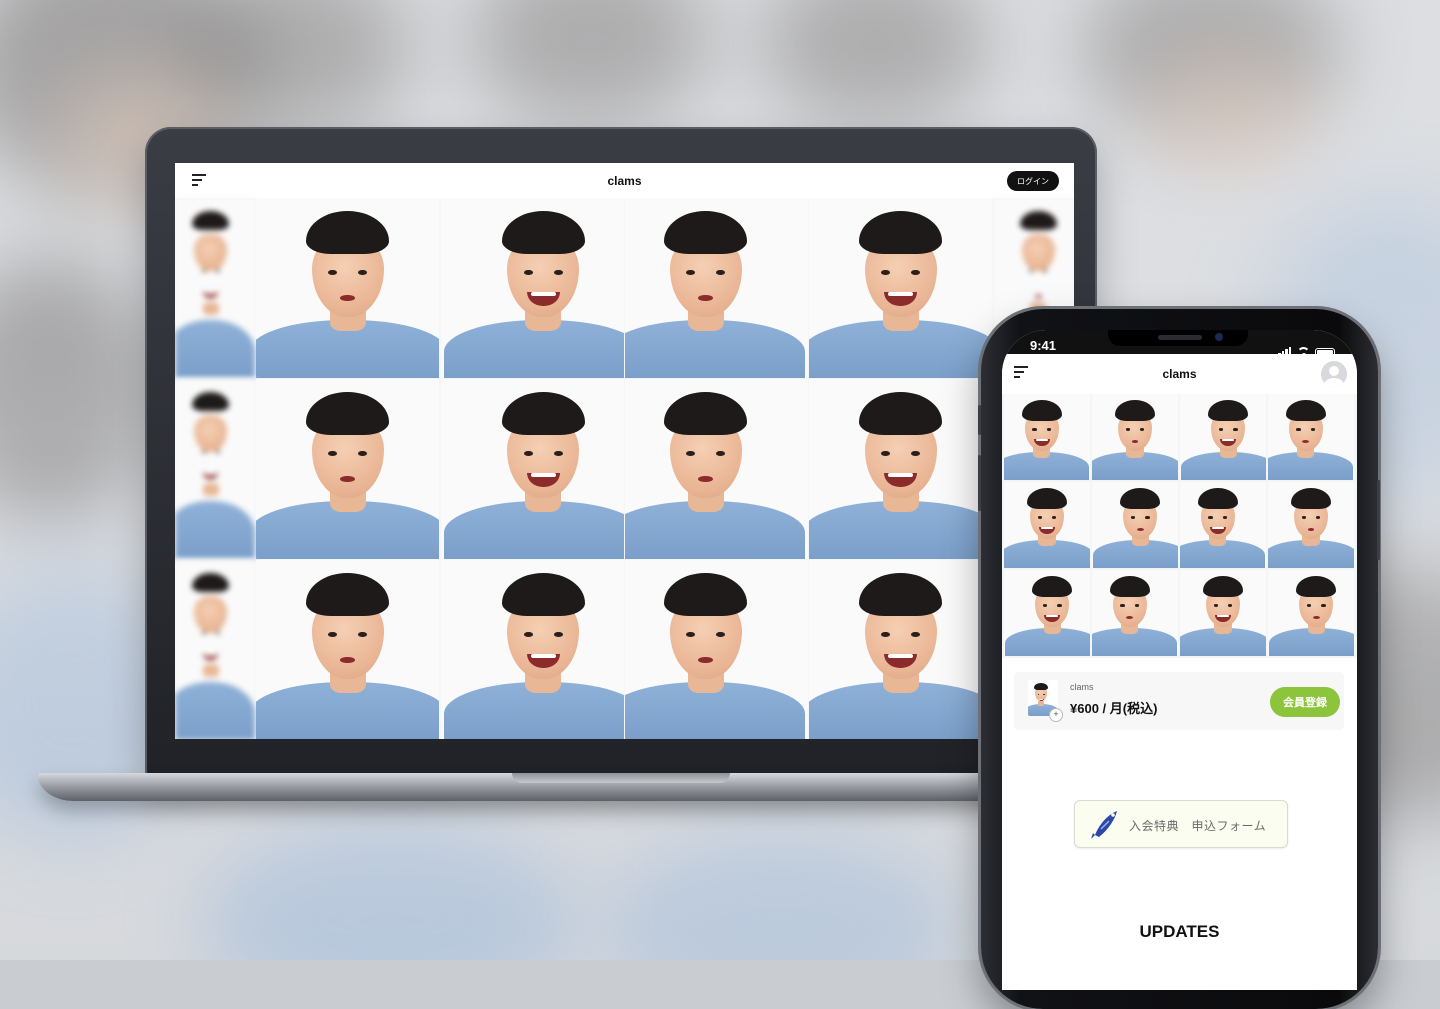 This screenshot has height=1009, width=1440. Describe the element at coordinates (1219, 337) in the screenshot. I see `camera-icon` at that location.